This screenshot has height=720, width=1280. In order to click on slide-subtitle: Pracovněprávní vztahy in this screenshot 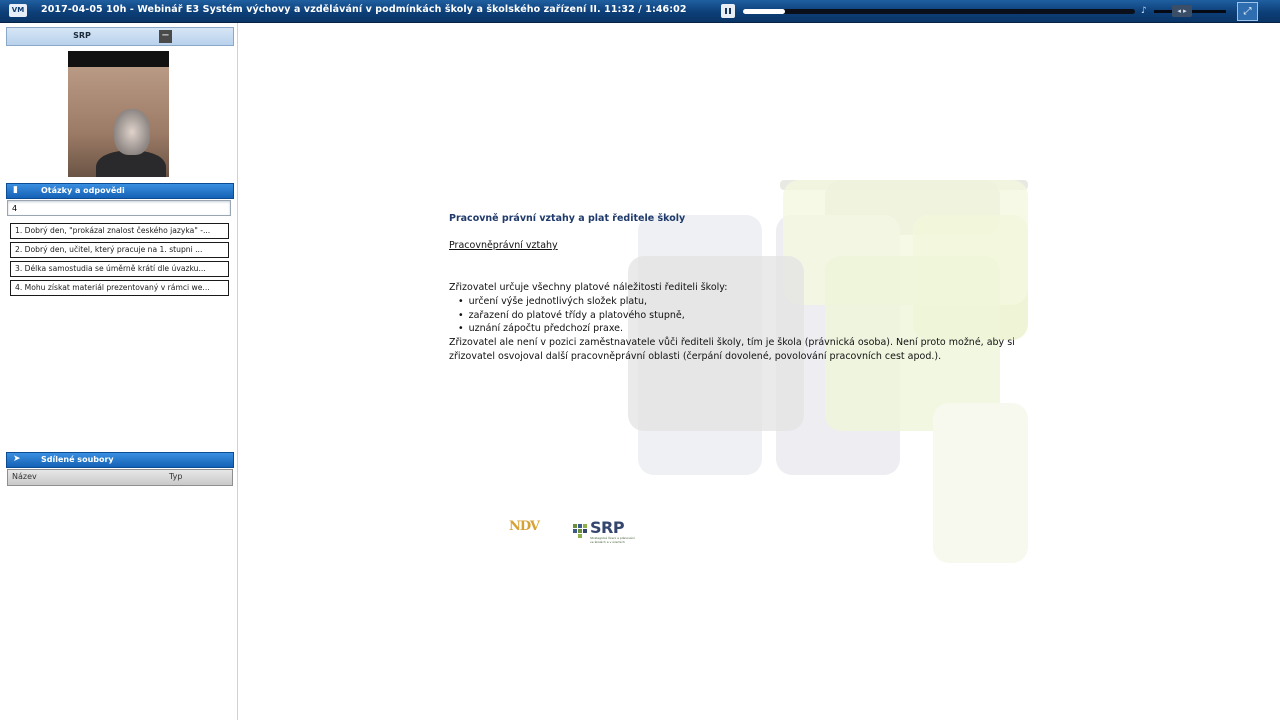, I will do `click(503, 245)`.